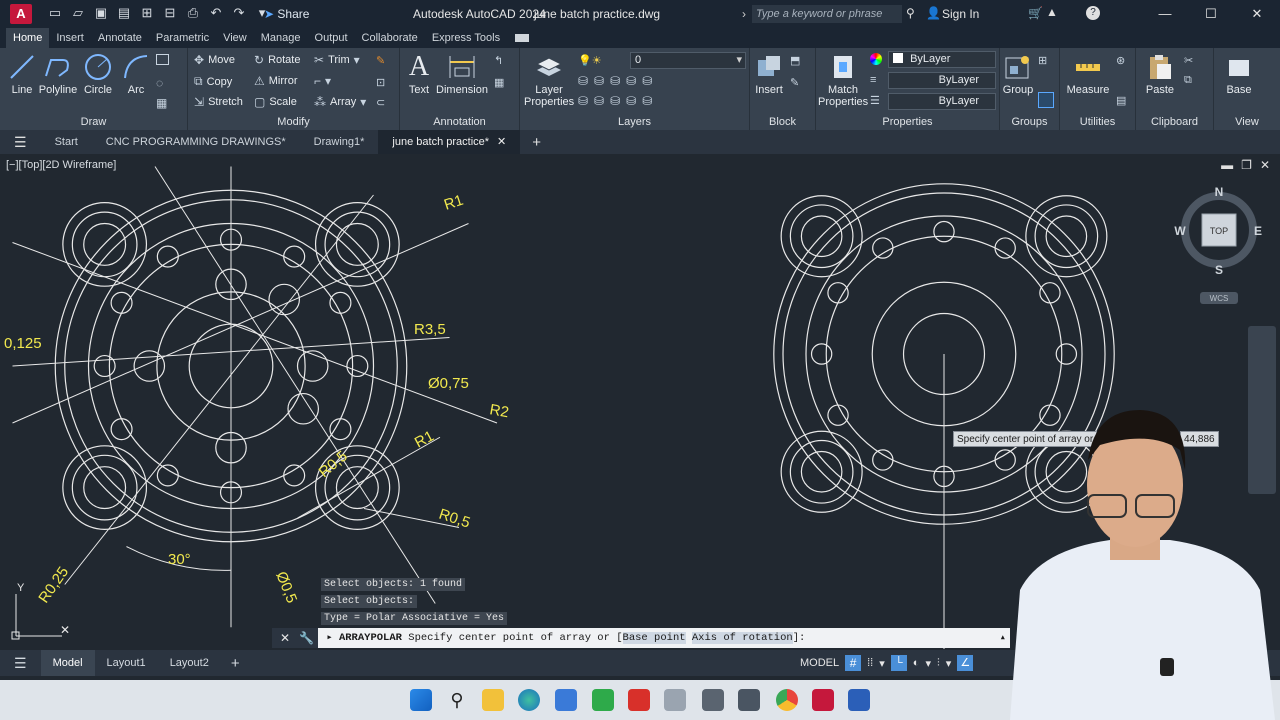 Image resolution: width=1280 pixels, height=720 pixels. I want to click on edge-browser-icon, so click(529, 700).